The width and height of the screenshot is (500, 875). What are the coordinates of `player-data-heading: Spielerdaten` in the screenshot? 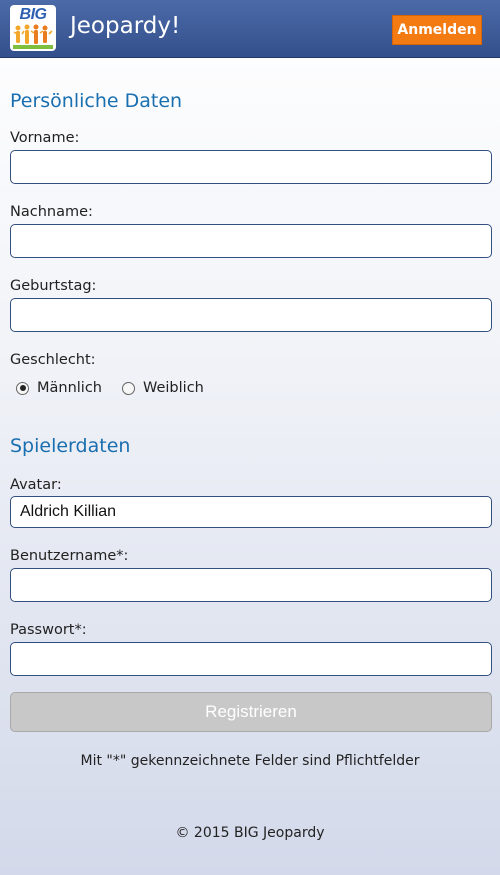 It's located at (70, 446).